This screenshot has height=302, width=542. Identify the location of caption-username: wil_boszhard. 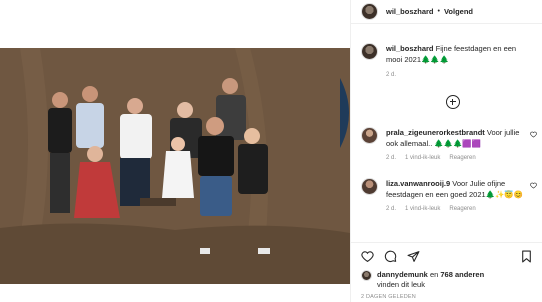
(410, 48).